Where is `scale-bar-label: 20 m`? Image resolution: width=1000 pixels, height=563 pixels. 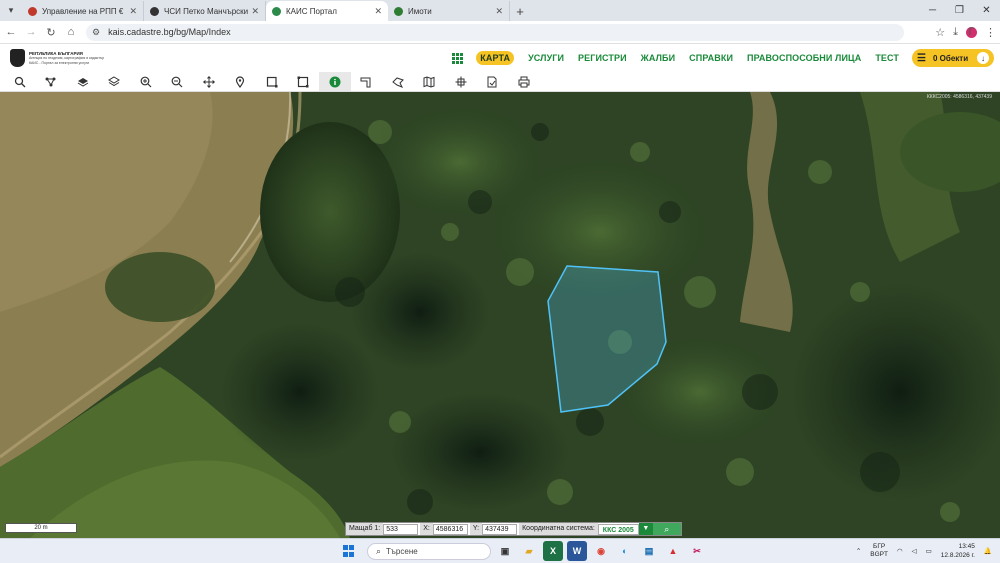
scale-bar-label: 20 m is located at coordinates (41, 528).